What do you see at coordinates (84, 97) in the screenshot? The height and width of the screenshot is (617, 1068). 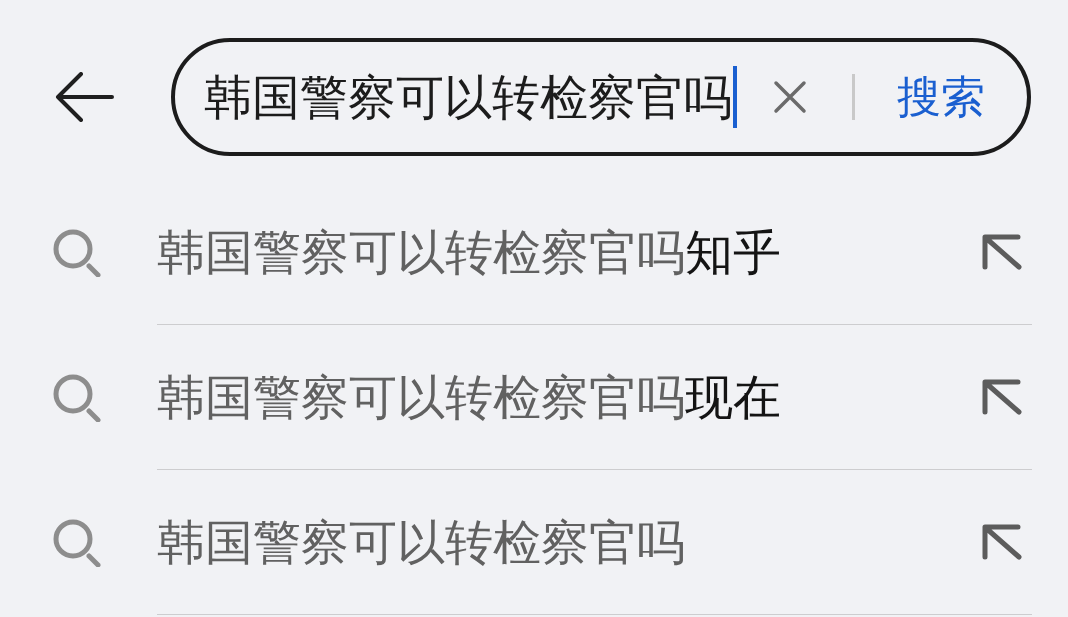 I see `back-arrow-icon` at bounding box center [84, 97].